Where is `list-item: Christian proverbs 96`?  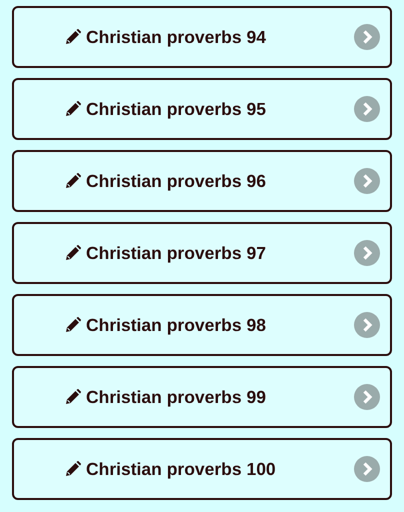
list-item: Christian proverbs 96 is located at coordinates (202, 181).